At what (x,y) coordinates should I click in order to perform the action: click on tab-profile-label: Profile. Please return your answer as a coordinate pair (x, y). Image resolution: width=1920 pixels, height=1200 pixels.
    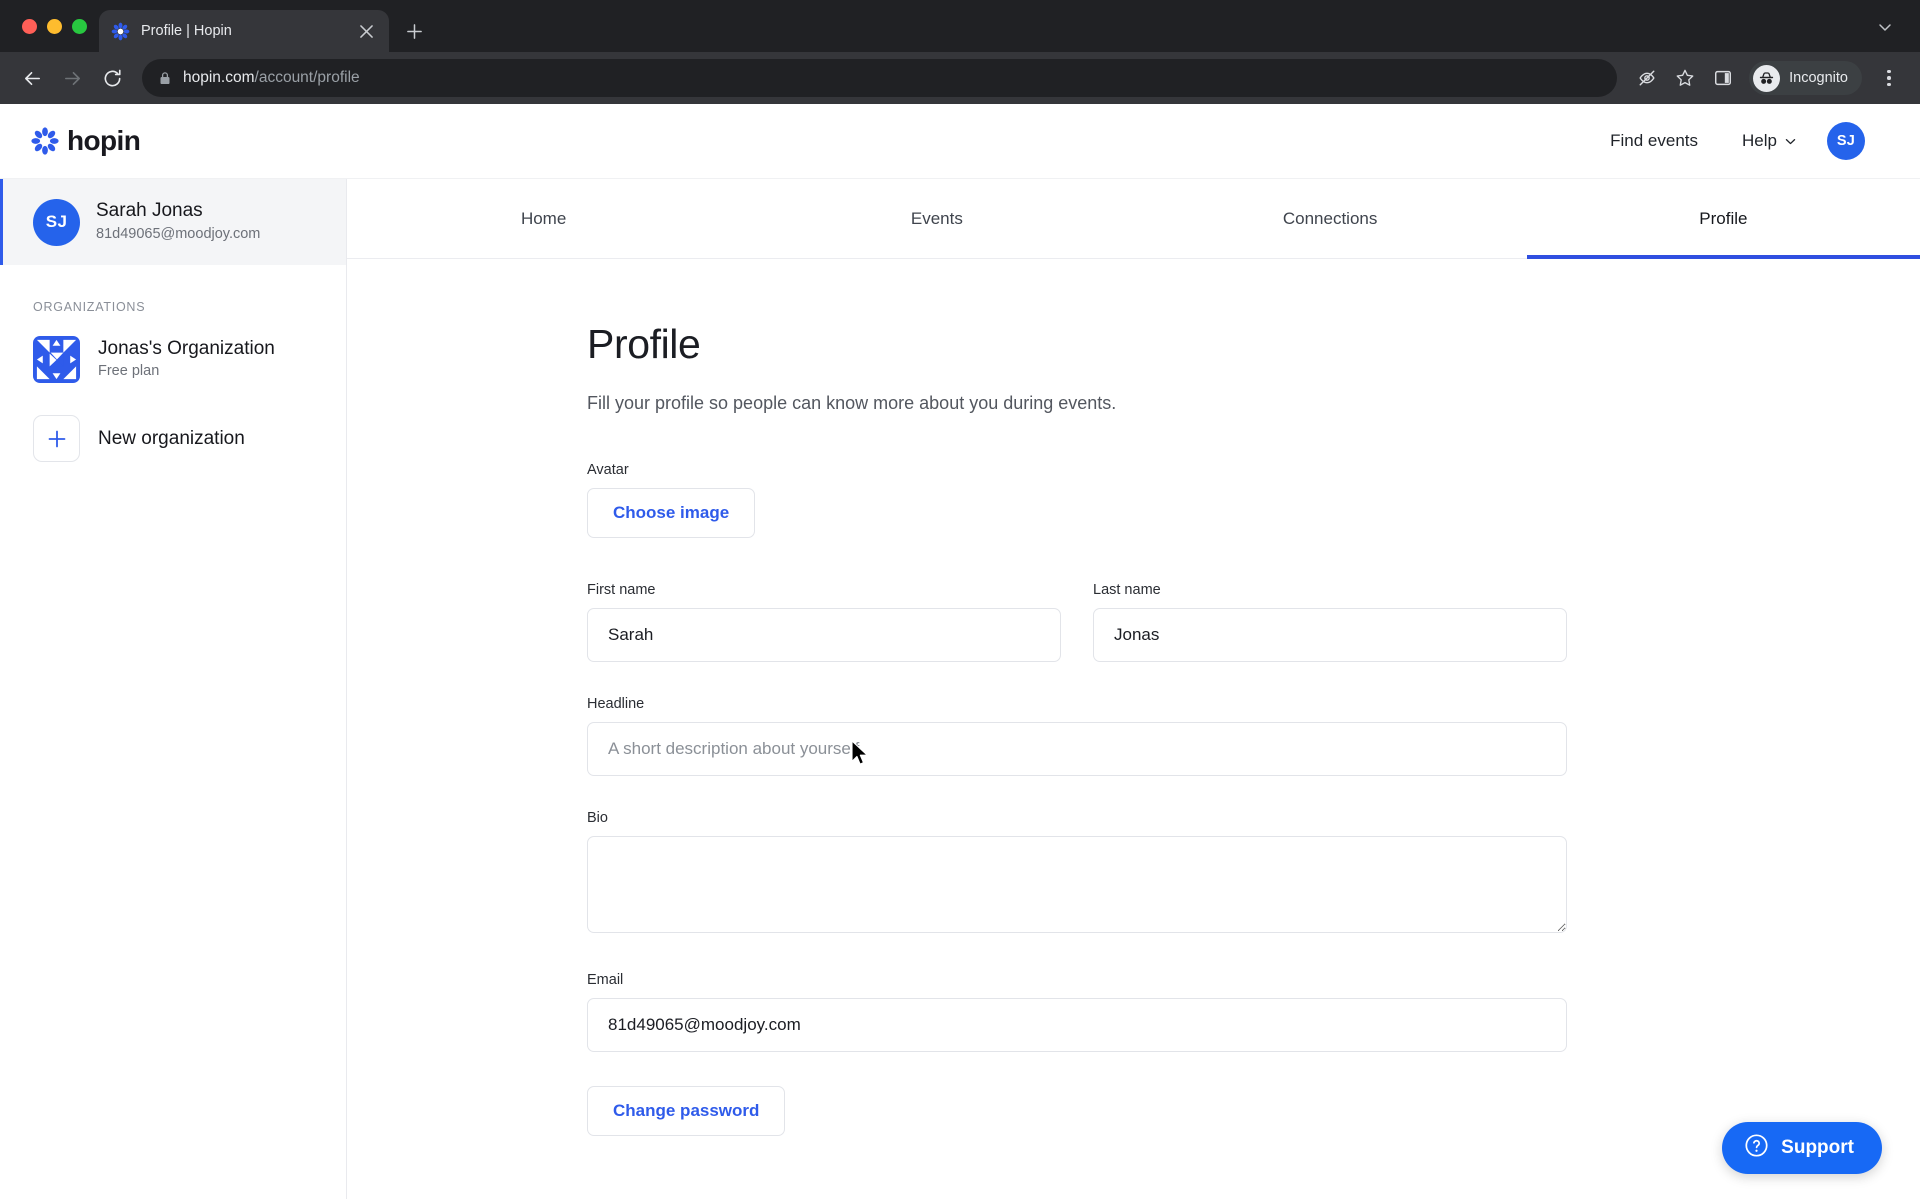
    Looking at the image, I should click on (1723, 218).